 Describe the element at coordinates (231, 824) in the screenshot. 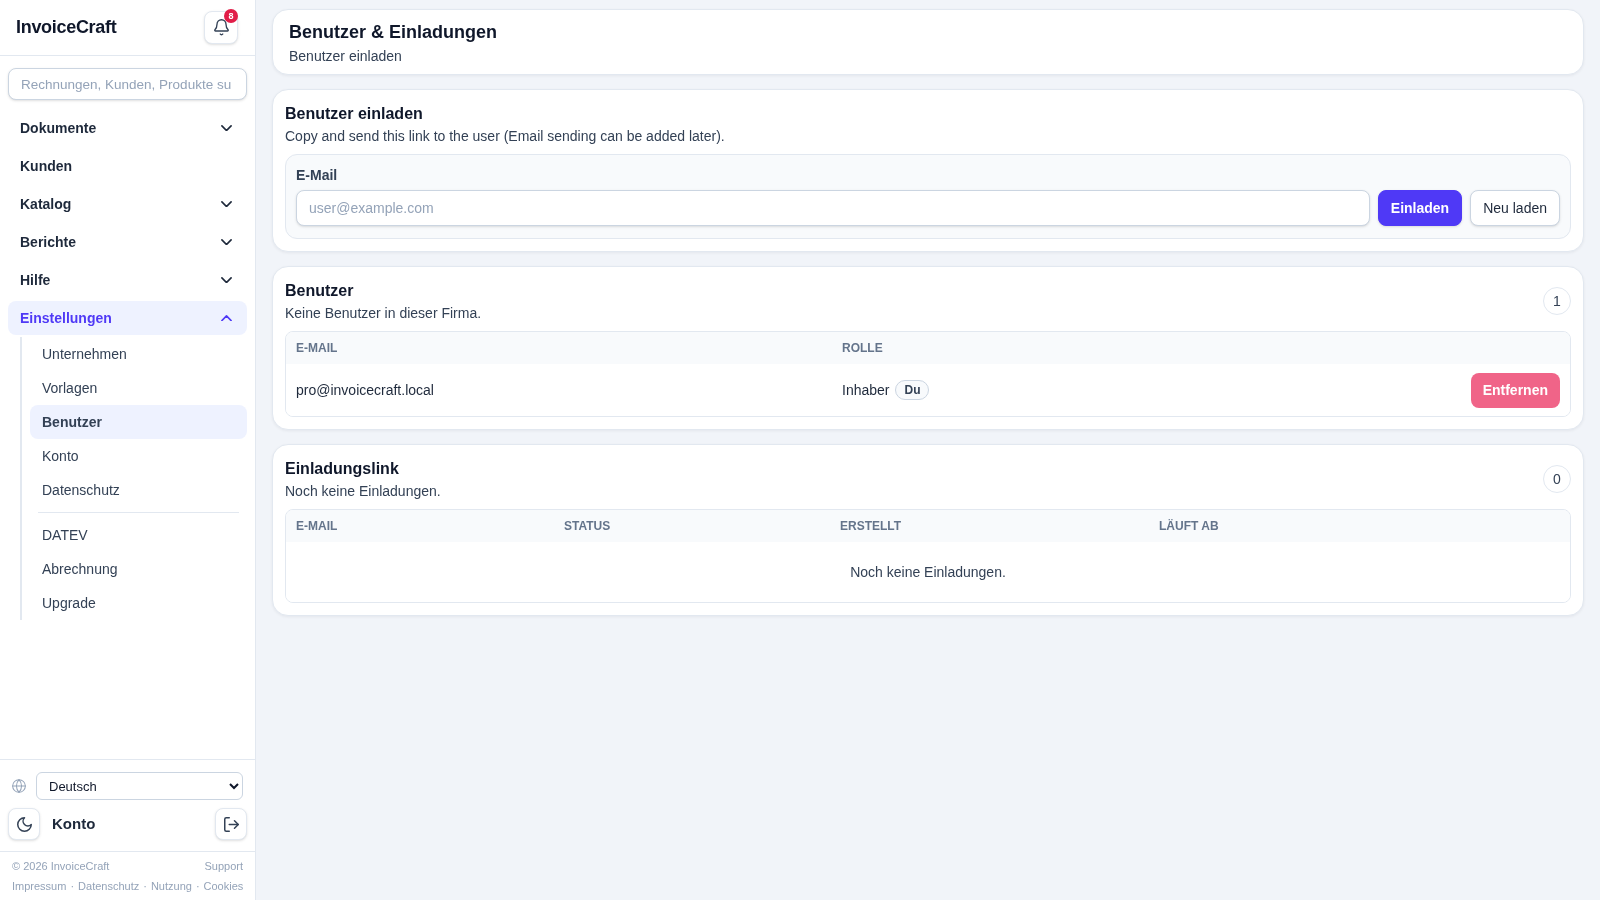

I see `logout-button` at that location.